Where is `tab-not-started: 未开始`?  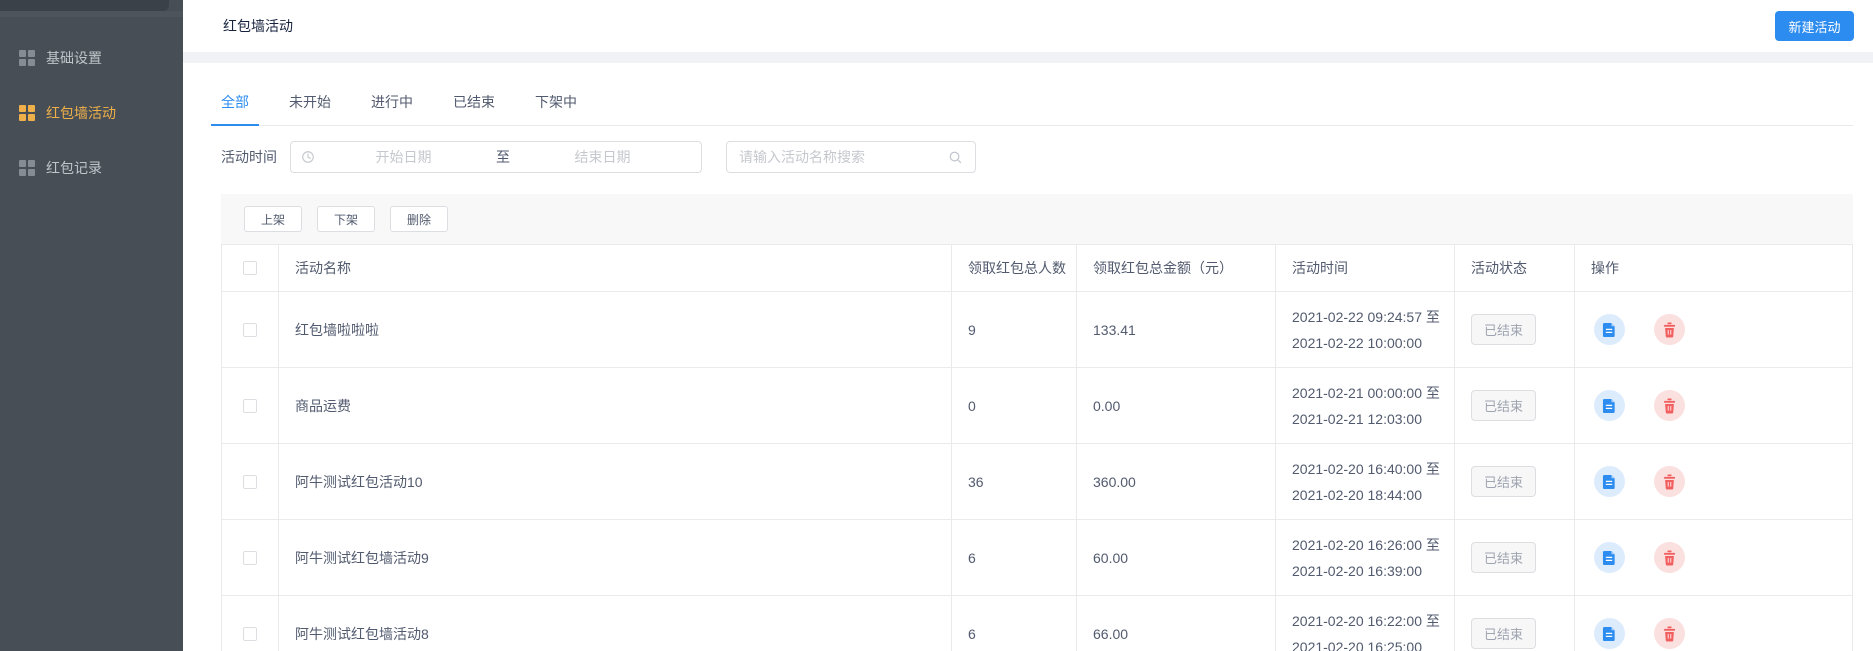 tab-not-started: 未开始 is located at coordinates (310, 108).